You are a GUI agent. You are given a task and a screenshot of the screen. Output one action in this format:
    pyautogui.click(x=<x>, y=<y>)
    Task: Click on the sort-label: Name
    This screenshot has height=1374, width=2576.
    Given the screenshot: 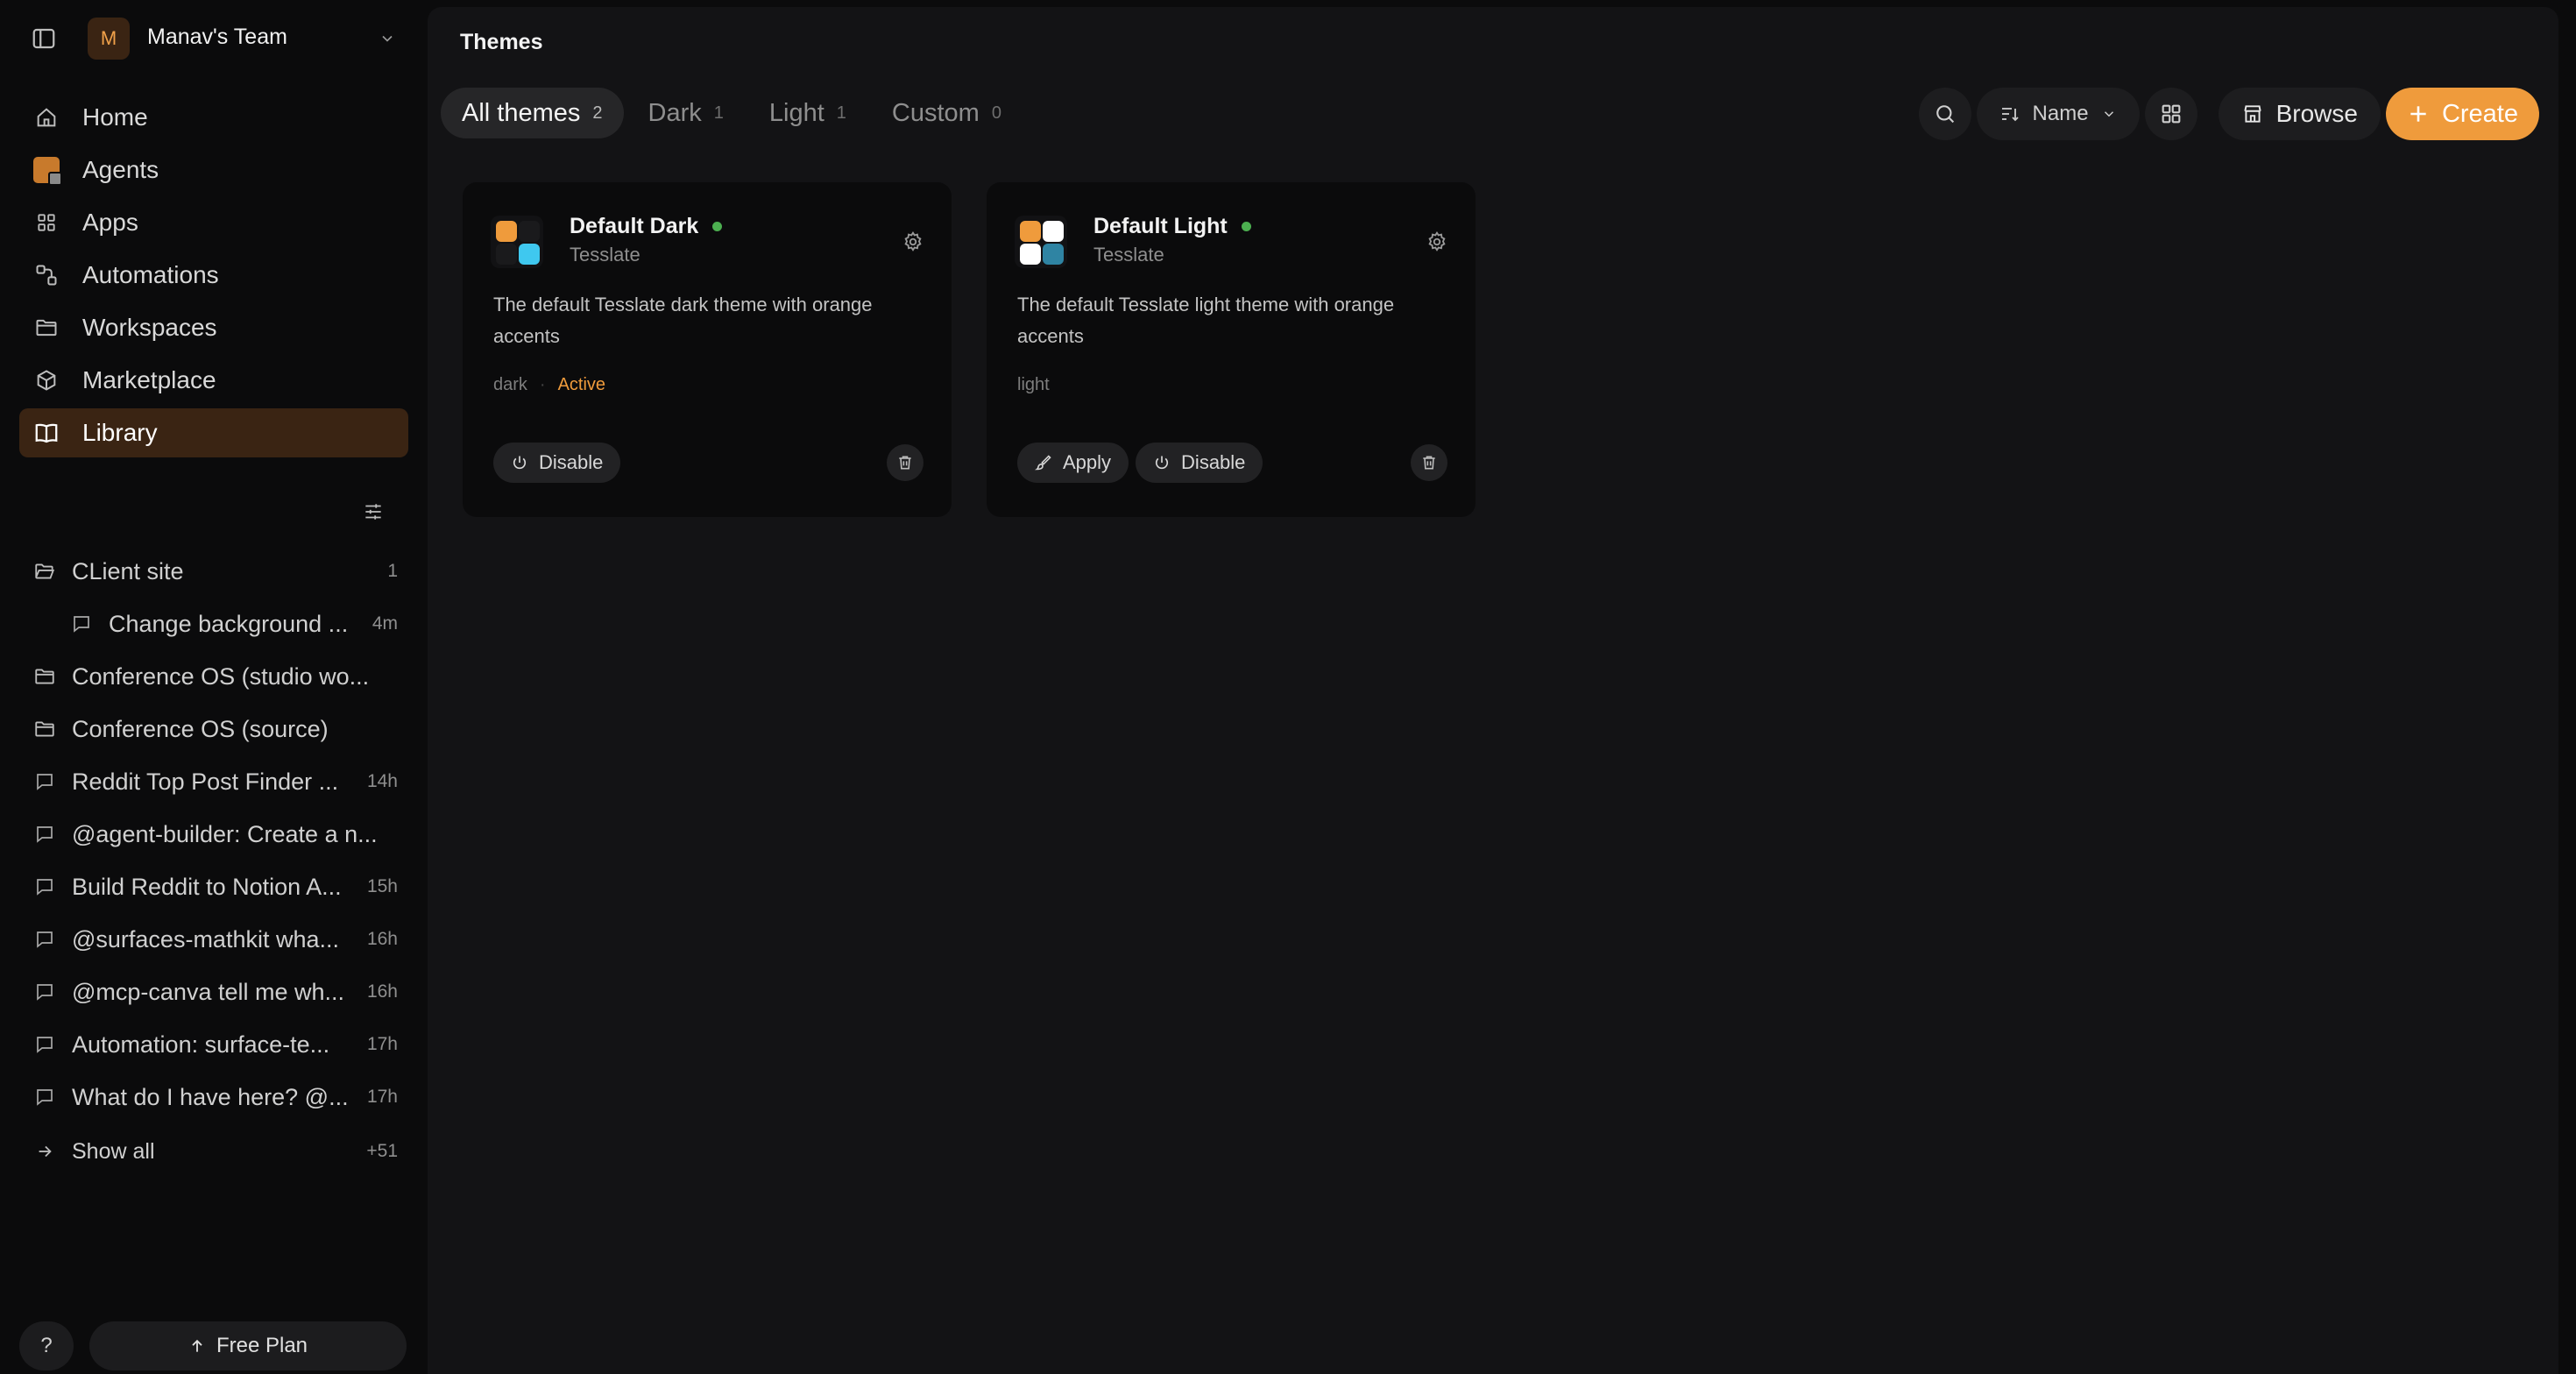 What is the action you would take?
    pyautogui.click(x=2060, y=113)
    